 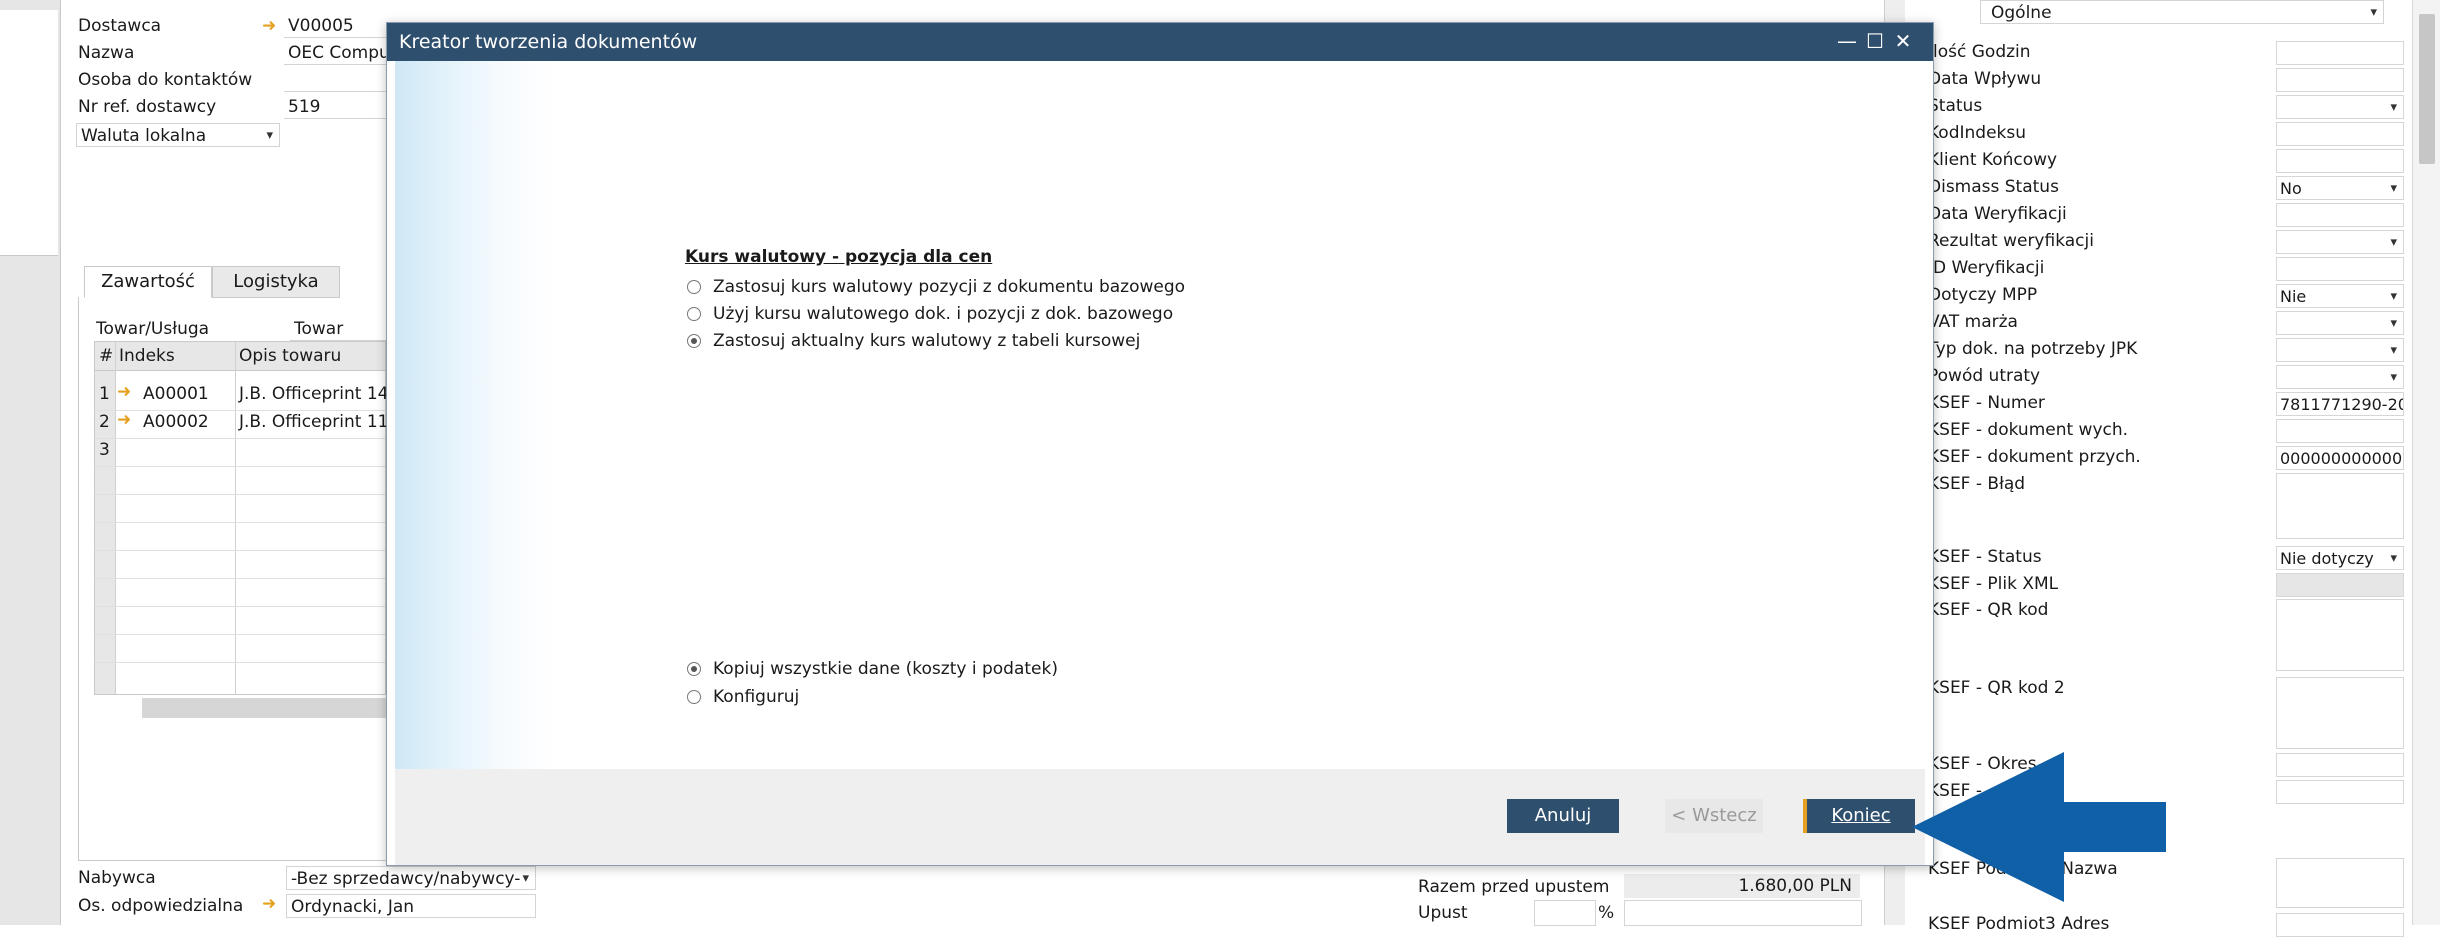 I want to click on table-row: 1 ➜ A00001 J.B. Officeprint 142, so click(x=247, y=396).